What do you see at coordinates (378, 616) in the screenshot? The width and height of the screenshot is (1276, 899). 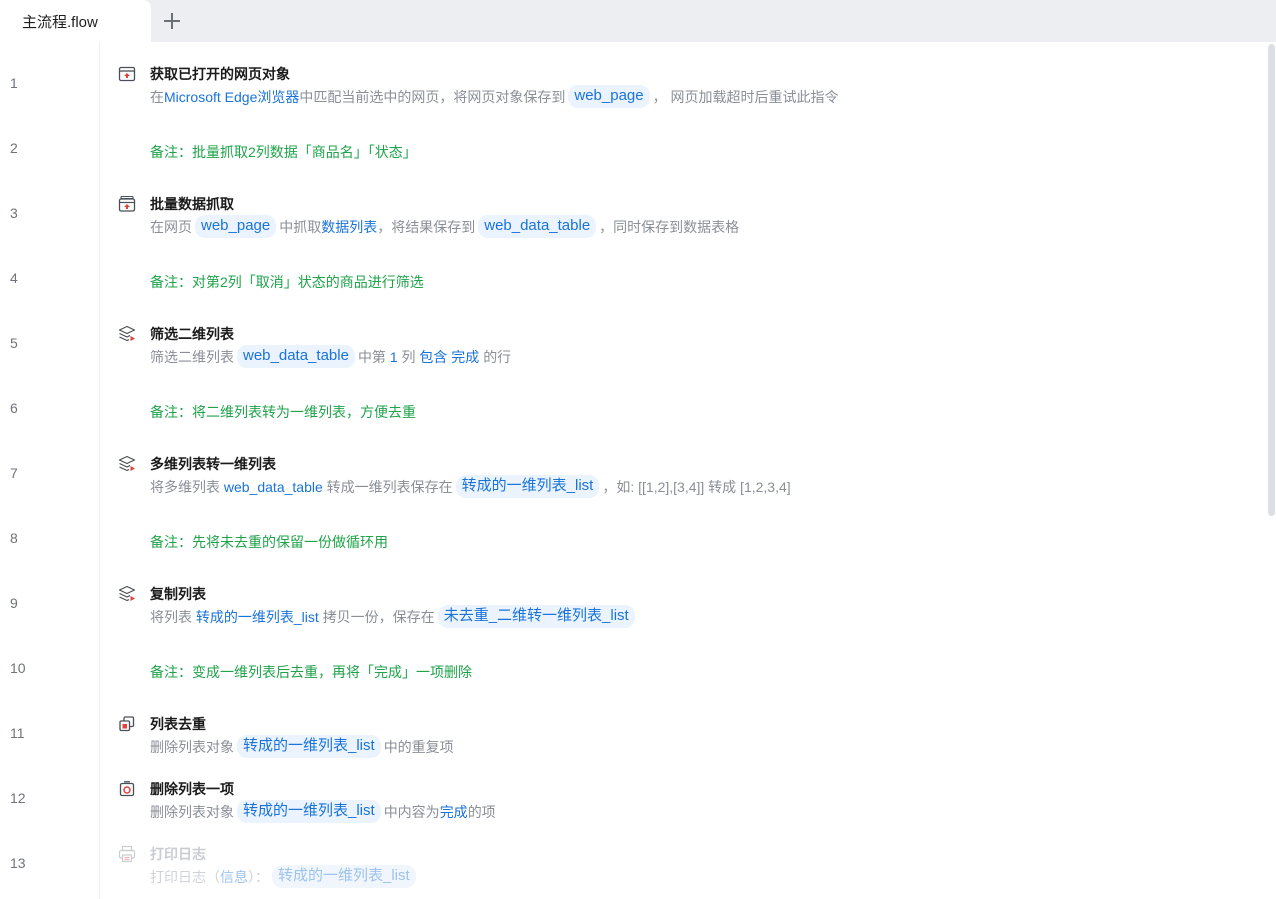 I see `desc-text: 拷贝一份，保存在` at bounding box center [378, 616].